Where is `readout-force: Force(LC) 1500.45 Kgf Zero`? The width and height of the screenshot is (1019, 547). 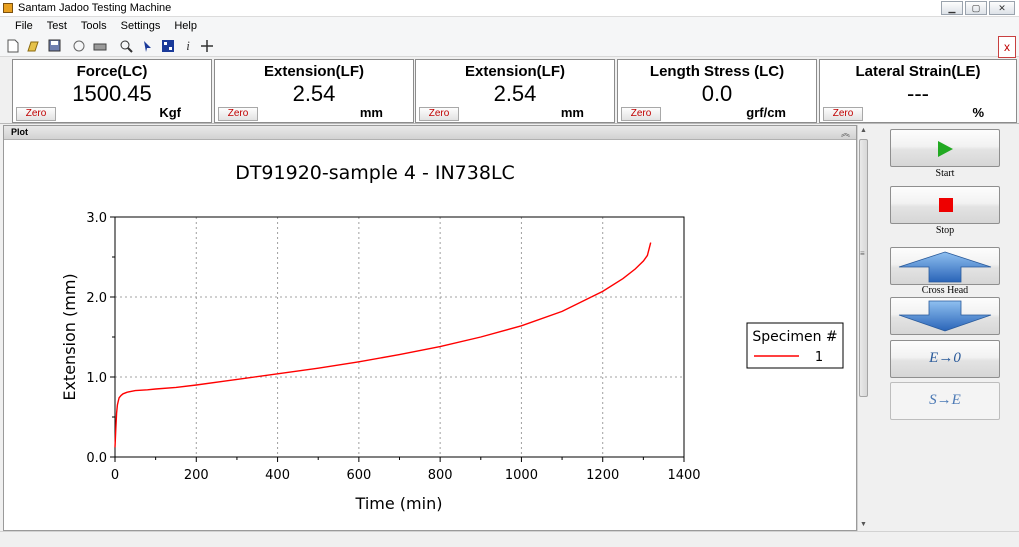 readout-force: Force(LC) 1500.45 Kgf Zero is located at coordinates (112, 91).